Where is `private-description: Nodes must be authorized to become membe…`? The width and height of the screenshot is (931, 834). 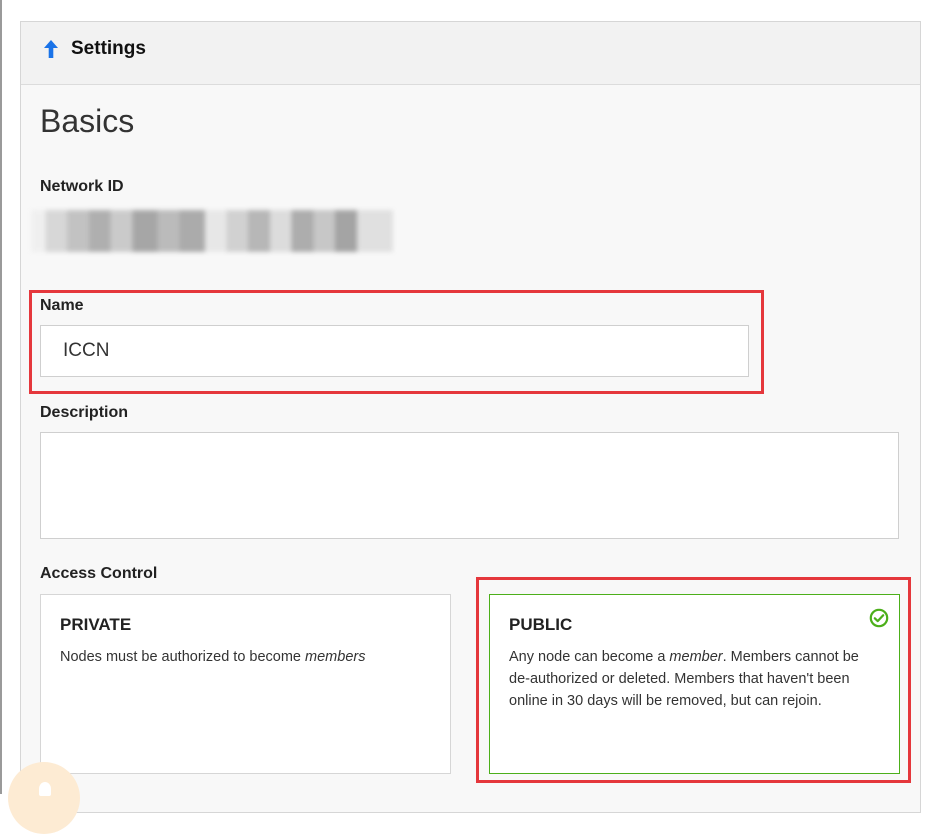
private-description: Nodes must be authorized to become membe… is located at coordinates (213, 657).